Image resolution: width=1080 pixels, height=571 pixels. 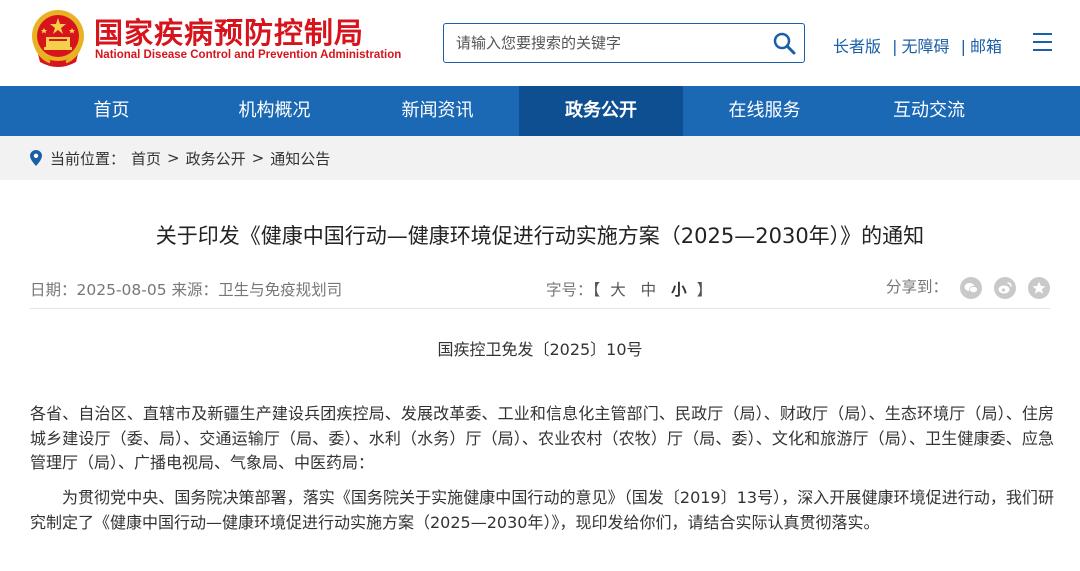 What do you see at coordinates (679, 290) in the screenshot?
I see `font-size-small-button: 小` at bounding box center [679, 290].